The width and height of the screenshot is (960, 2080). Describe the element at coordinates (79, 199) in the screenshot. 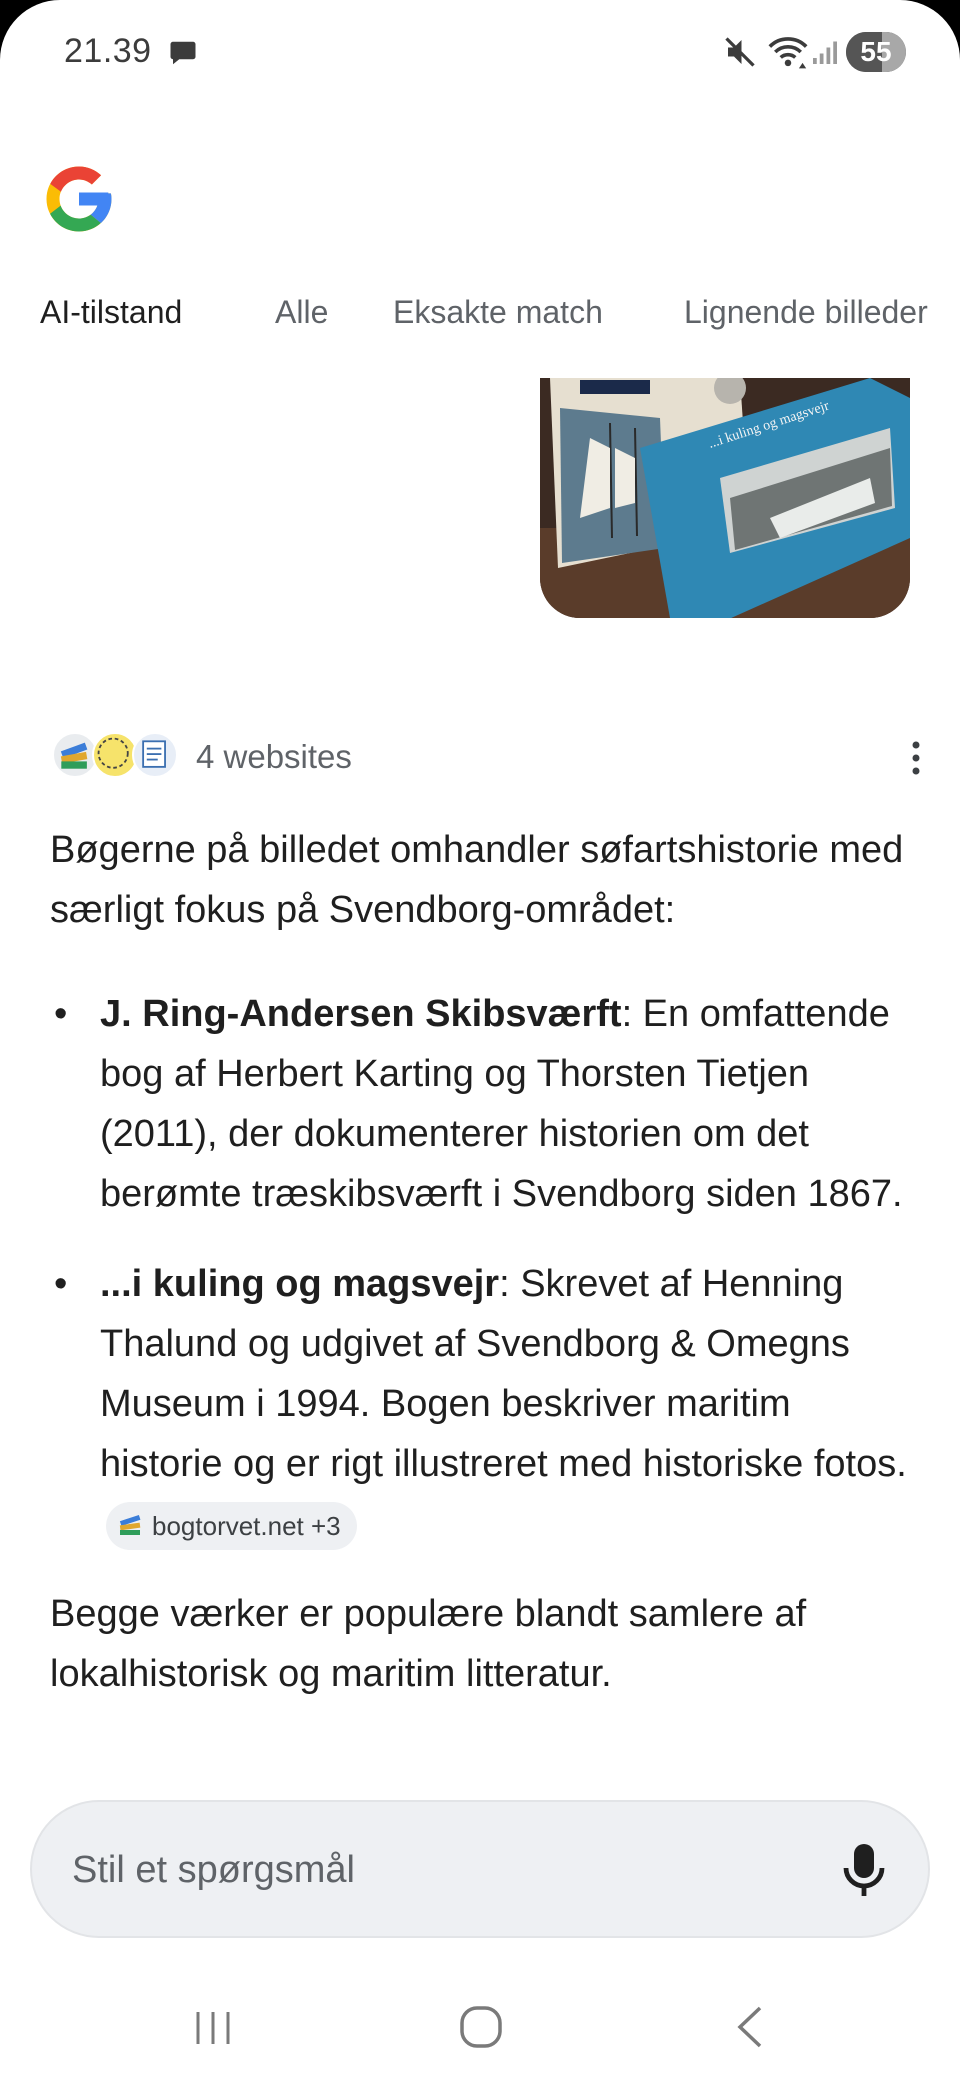

I see `google-logo` at that location.